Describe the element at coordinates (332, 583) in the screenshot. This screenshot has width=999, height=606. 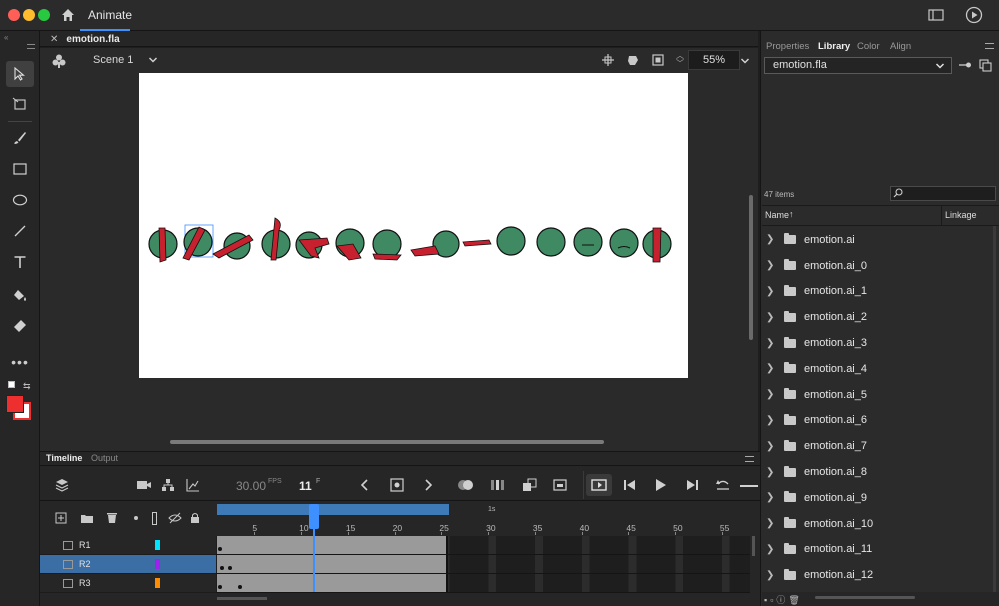
I see `frame-span-r3` at that location.